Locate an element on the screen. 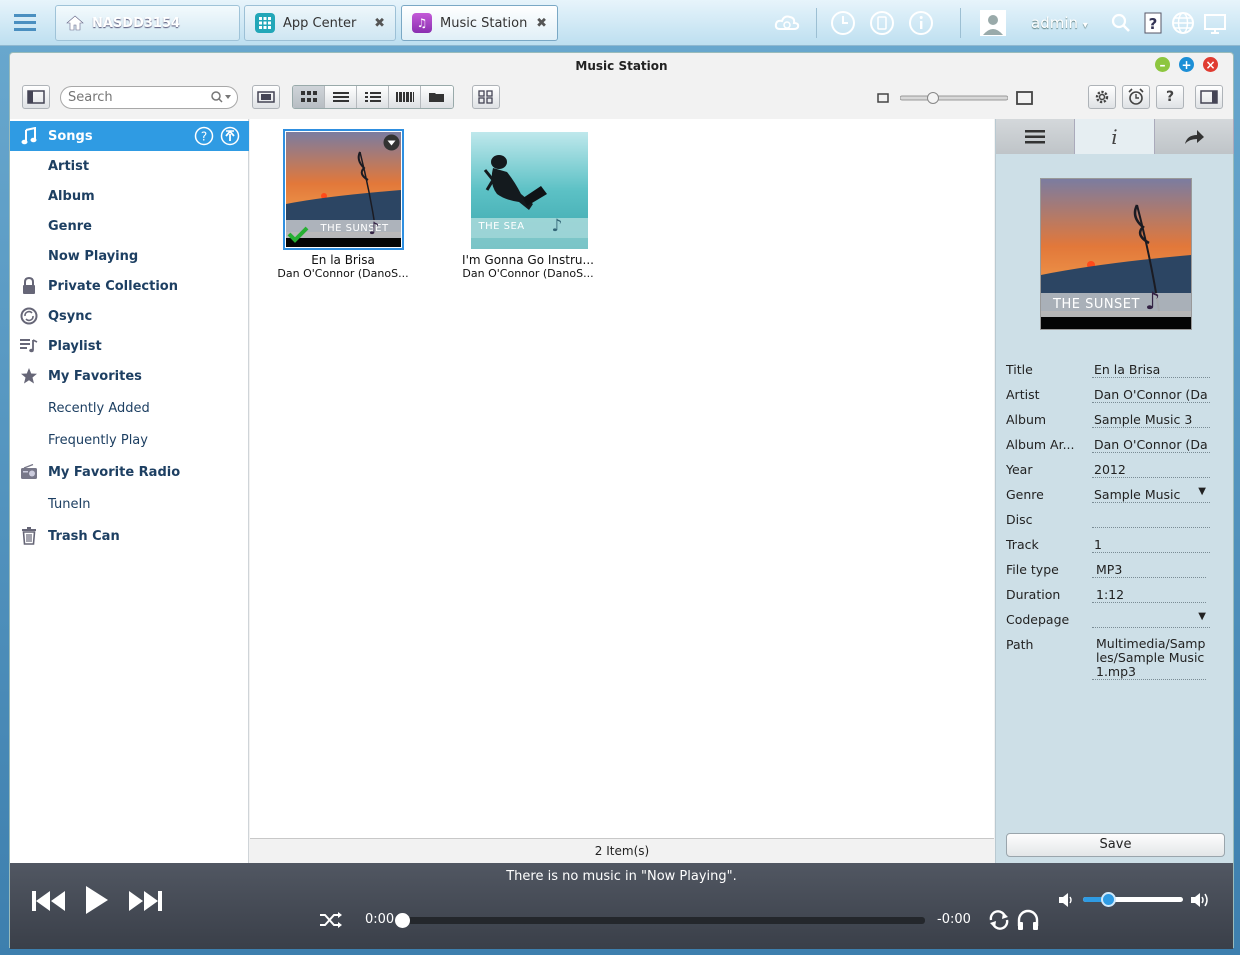 The height and width of the screenshot is (955, 1240). field-label: Path is located at coordinates (1020, 644).